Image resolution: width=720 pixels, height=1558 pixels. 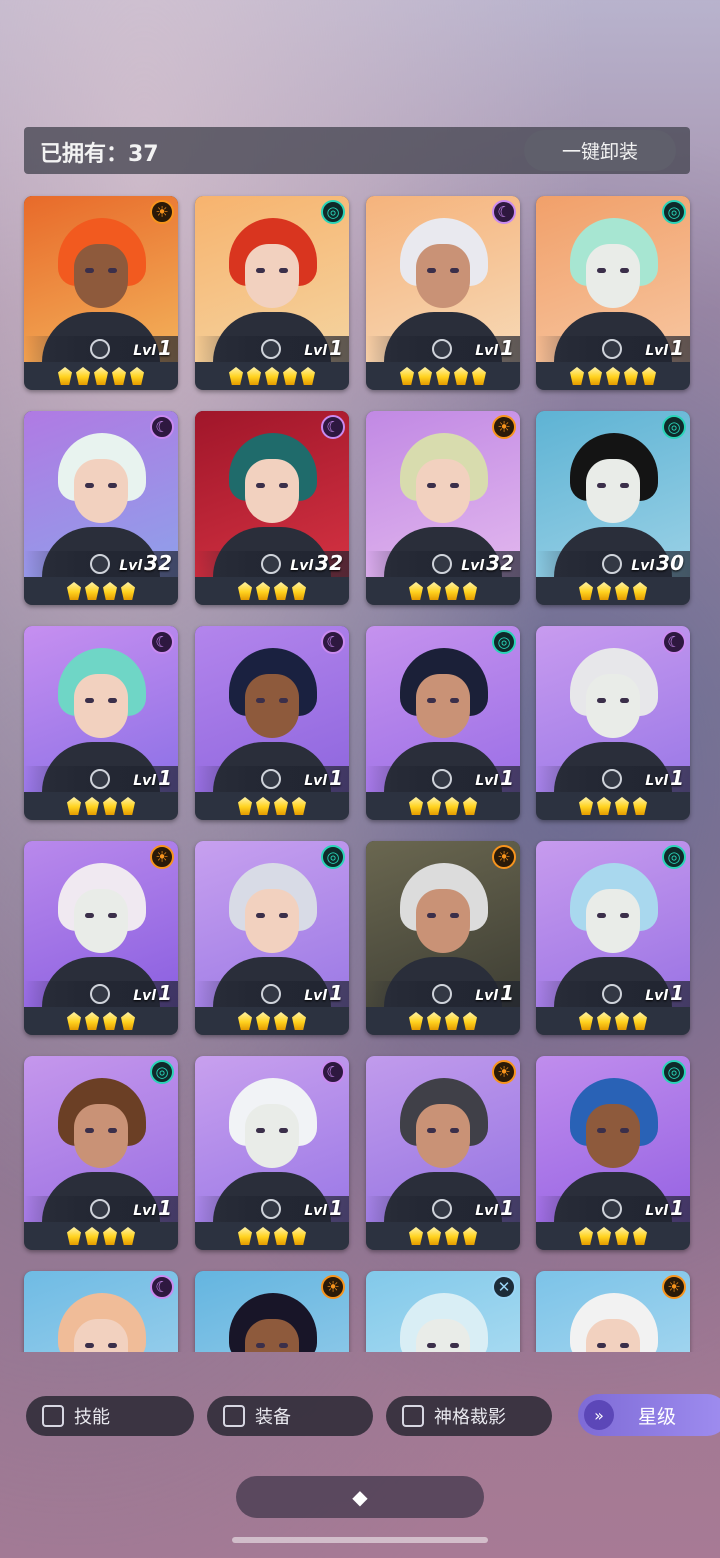 What do you see at coordinates (443, 1311) in the screenshot?
I see `hero-card: ✕` at bounding box center [443, 1311].